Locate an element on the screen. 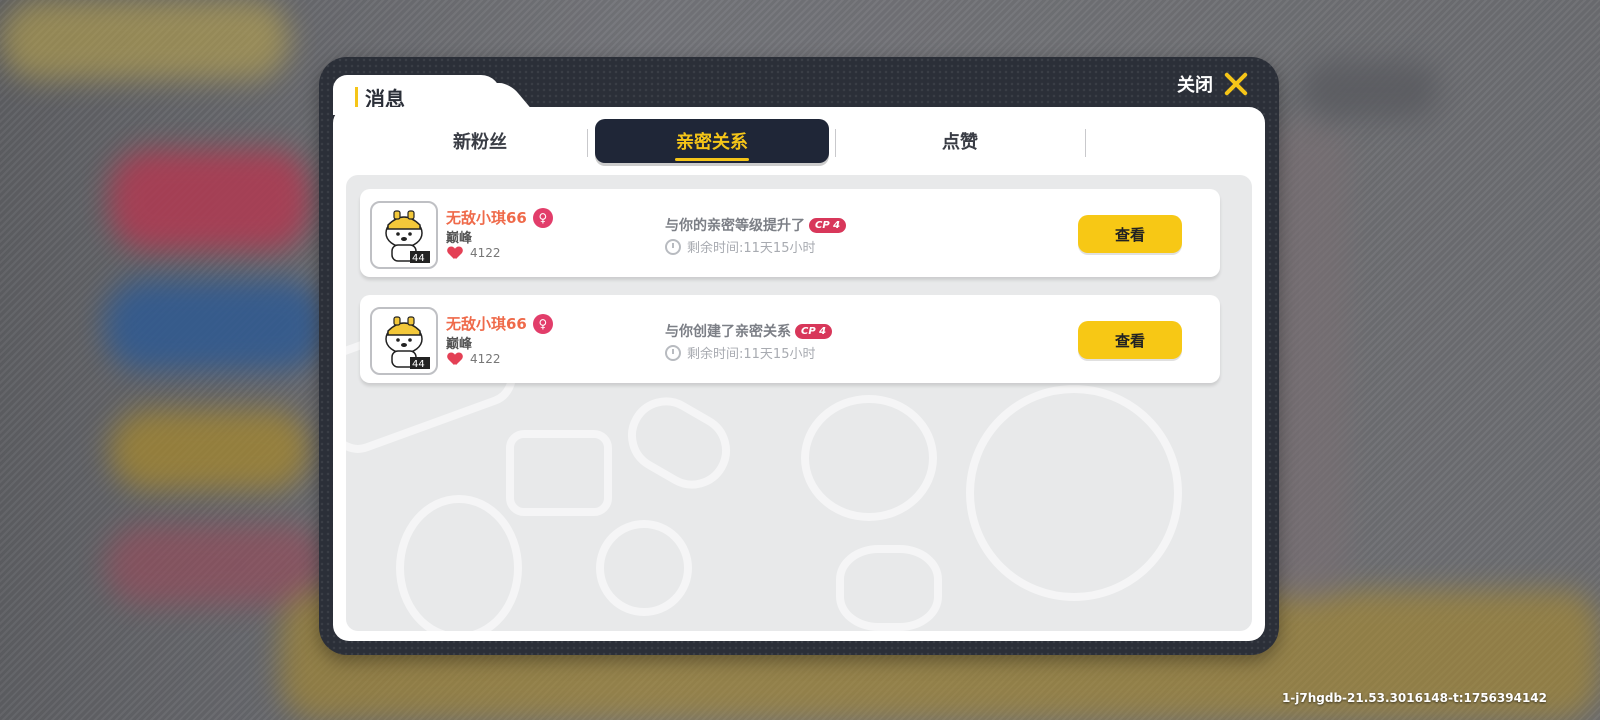 The height and width of the screenshot is (720, 1600). tab-likes: 点赞 is located at coordinates (960, 141).